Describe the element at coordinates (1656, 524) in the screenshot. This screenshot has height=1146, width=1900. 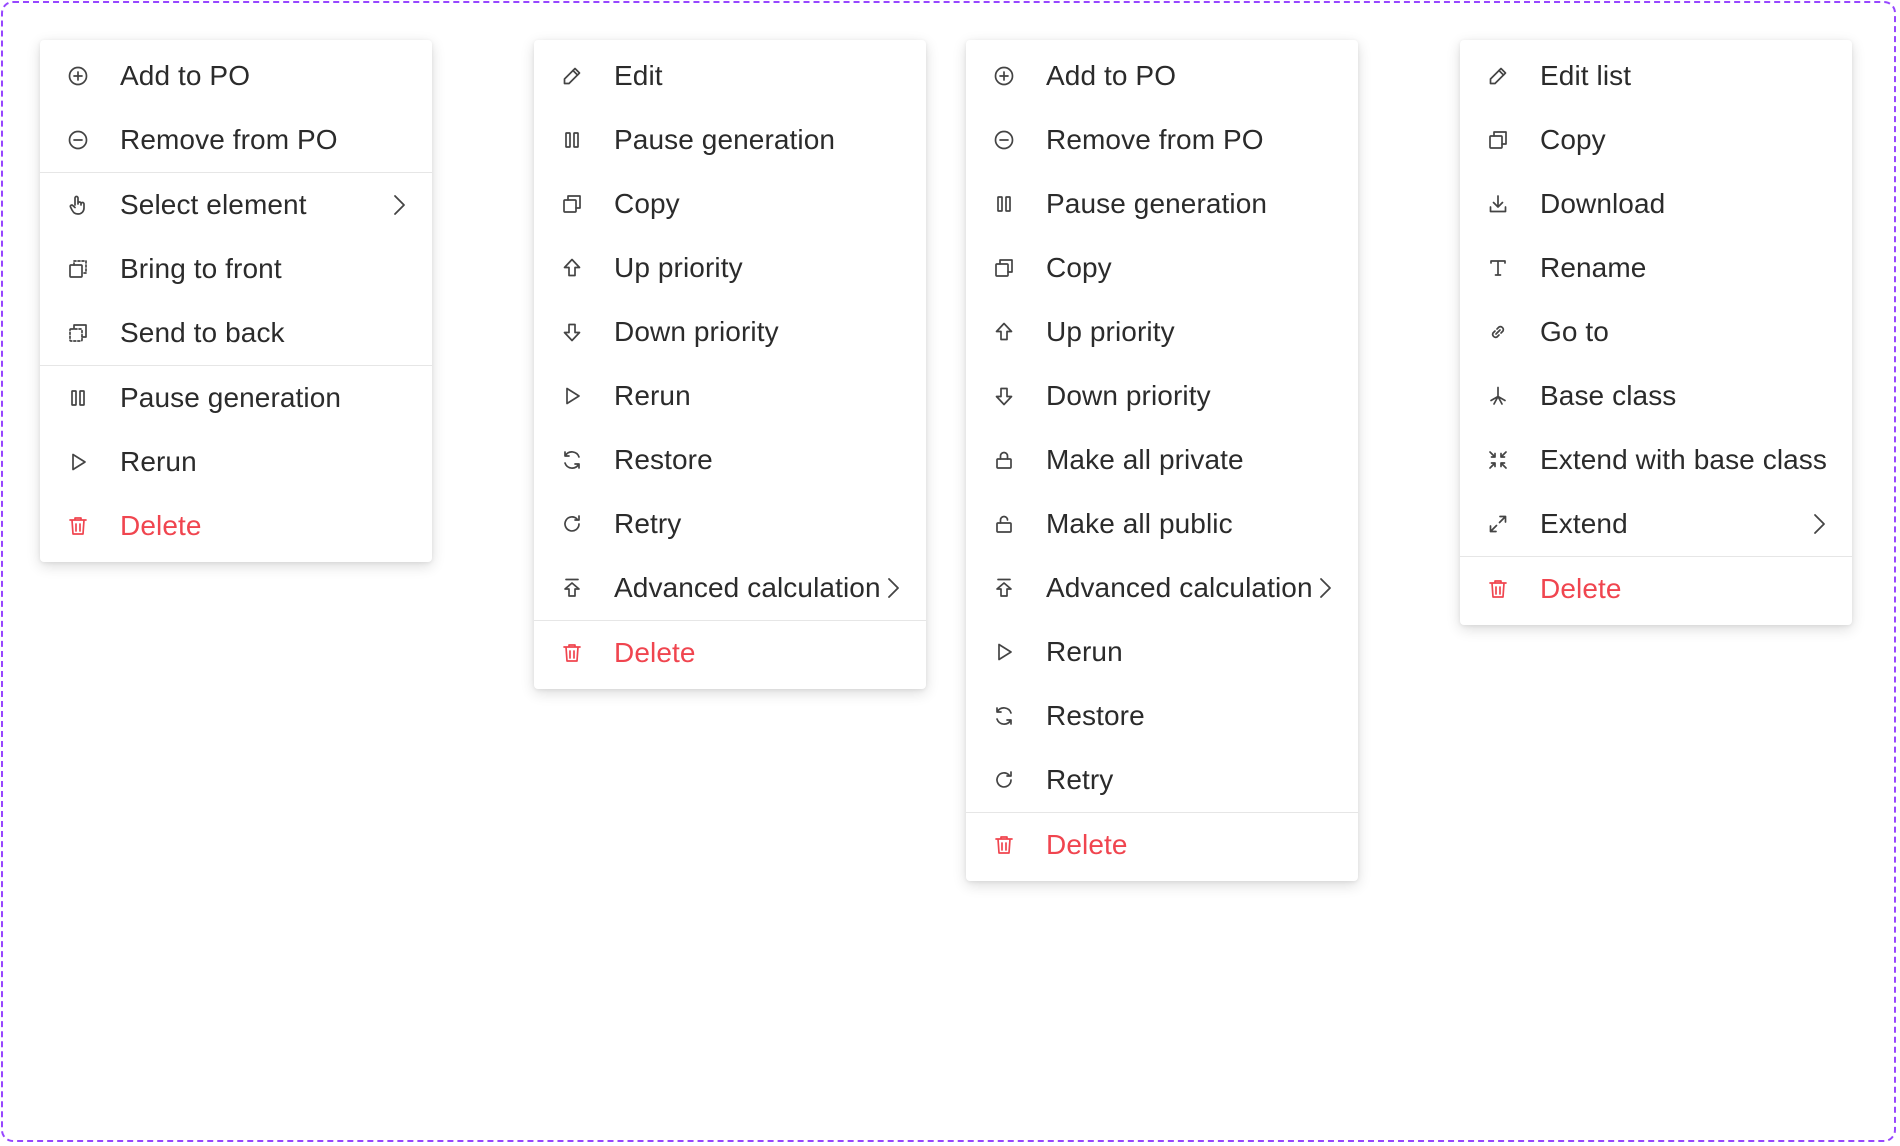
I see `menu-item-extend: Extend` at that location.